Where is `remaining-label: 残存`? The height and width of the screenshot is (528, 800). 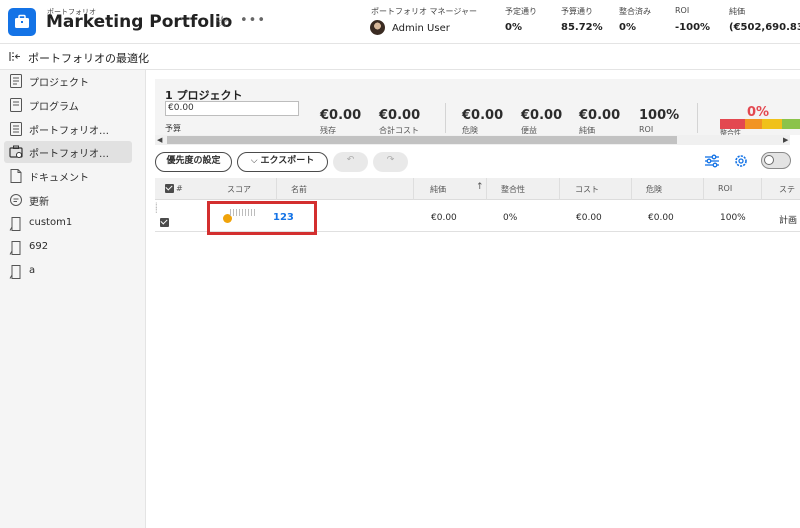 remaining-label: 残存 is located at coordinates (328, 130).